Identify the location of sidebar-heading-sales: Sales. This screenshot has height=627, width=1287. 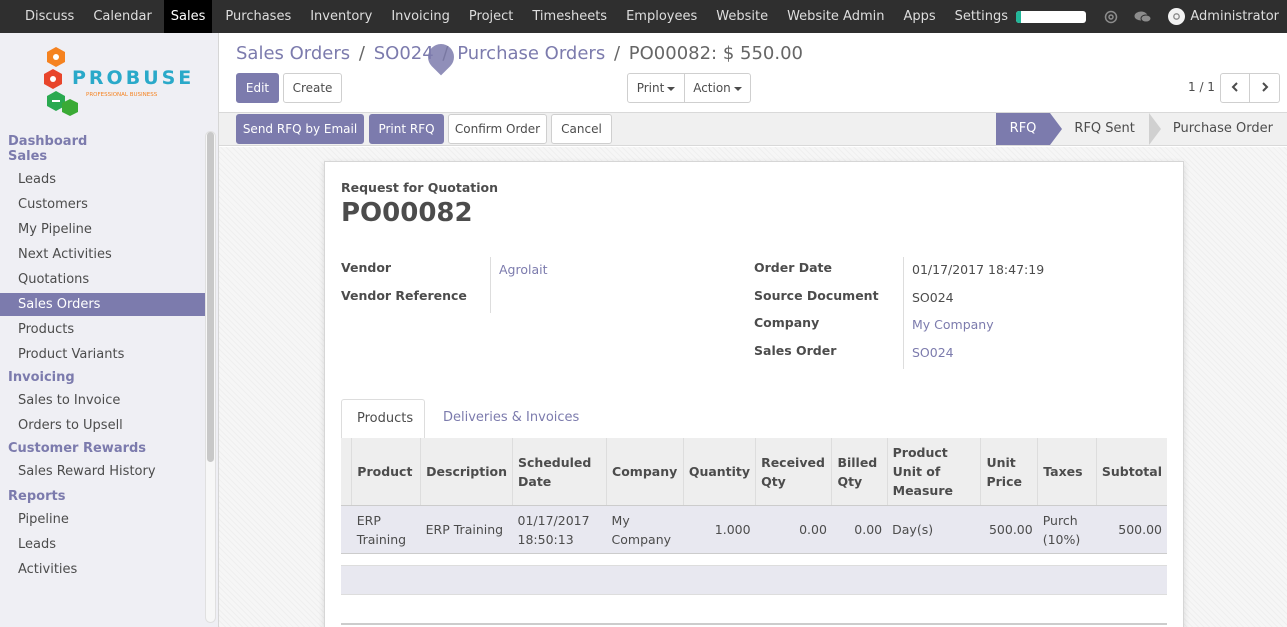
(102, 156).